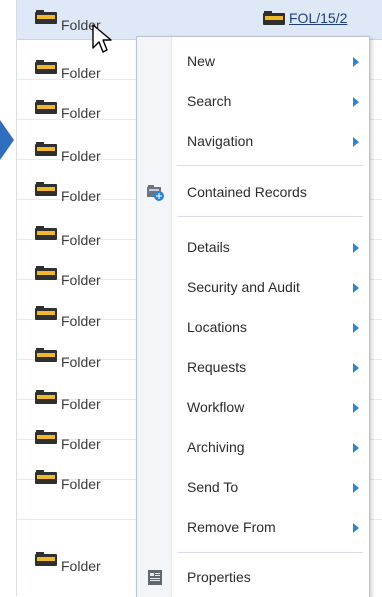  I want to click on menu-item-new: New, so click(253, 61).